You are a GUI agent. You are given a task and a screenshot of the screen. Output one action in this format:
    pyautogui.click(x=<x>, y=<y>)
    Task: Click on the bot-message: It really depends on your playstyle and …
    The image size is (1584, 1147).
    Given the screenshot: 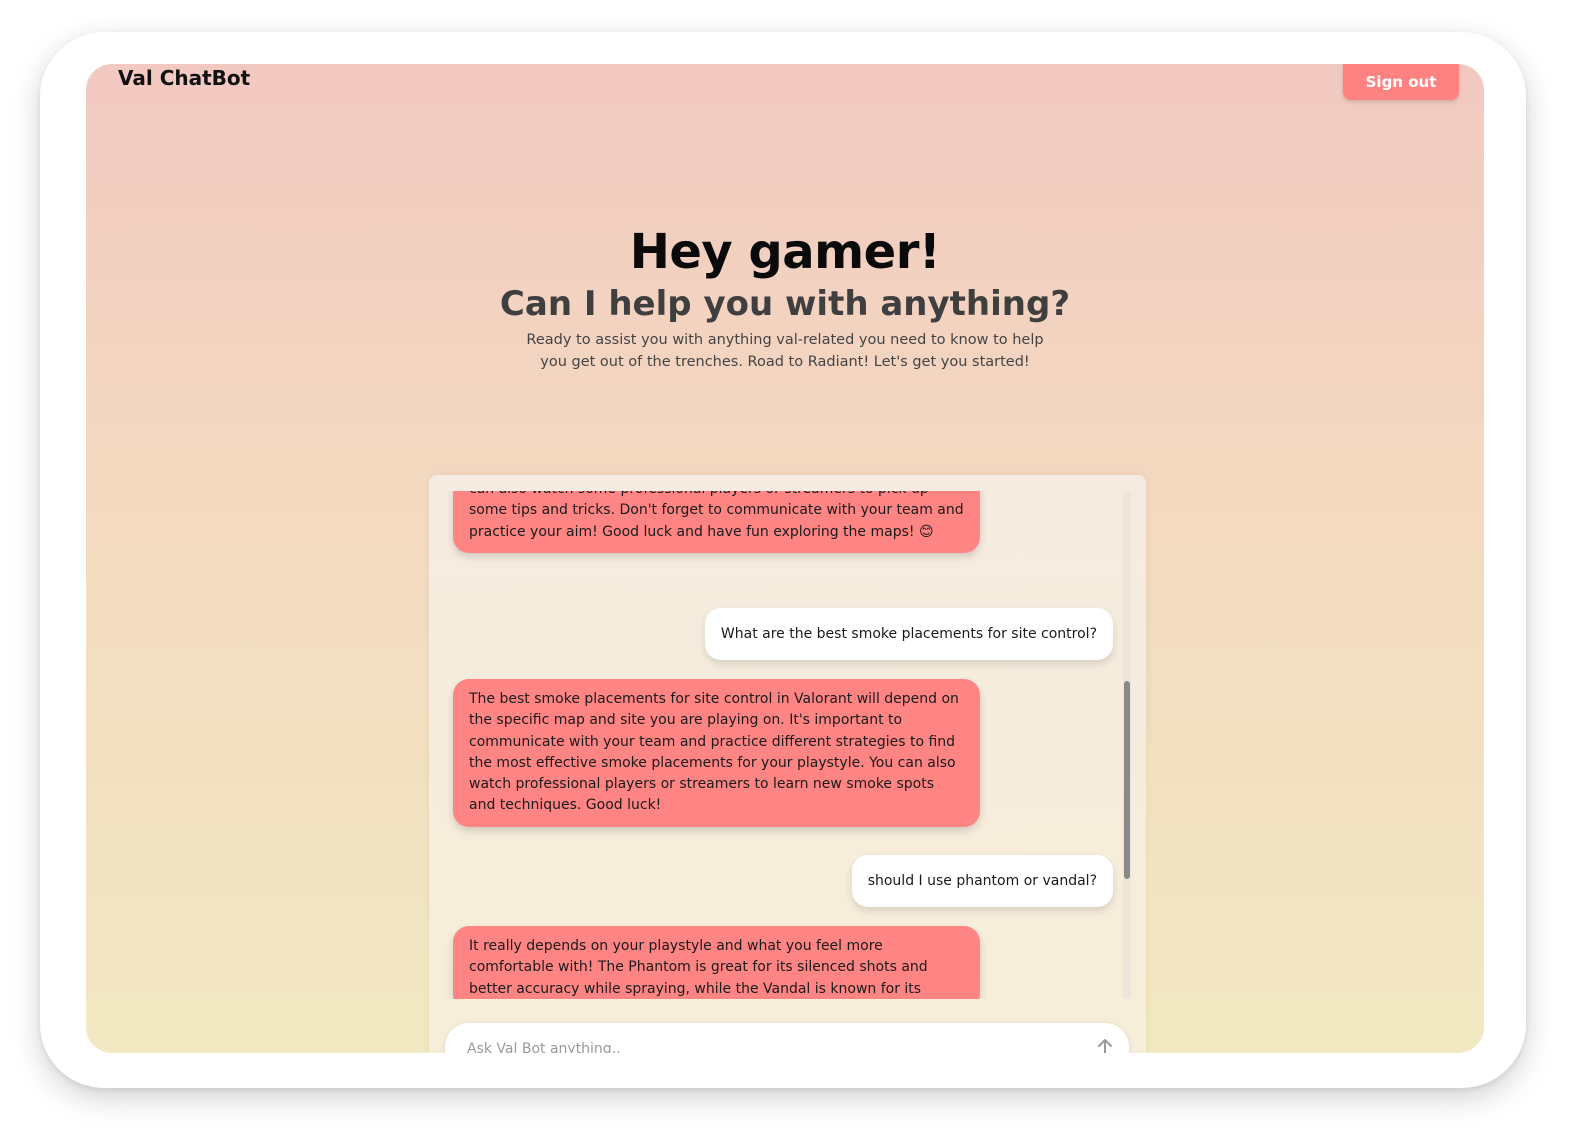 What is the action you would take?
    pyautogui.click(x=716, y=962)
    